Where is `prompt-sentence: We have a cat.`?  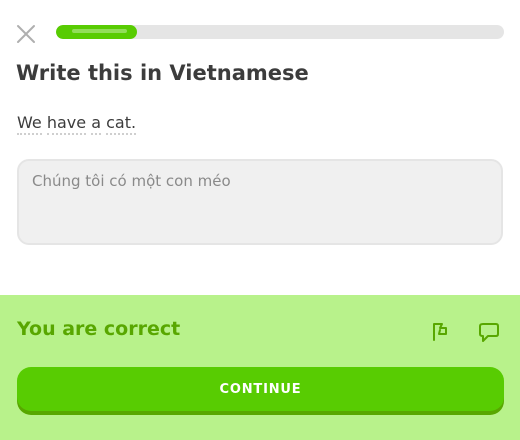 prompt-sentence: We have a cat. is located at coordinates (77, 124).